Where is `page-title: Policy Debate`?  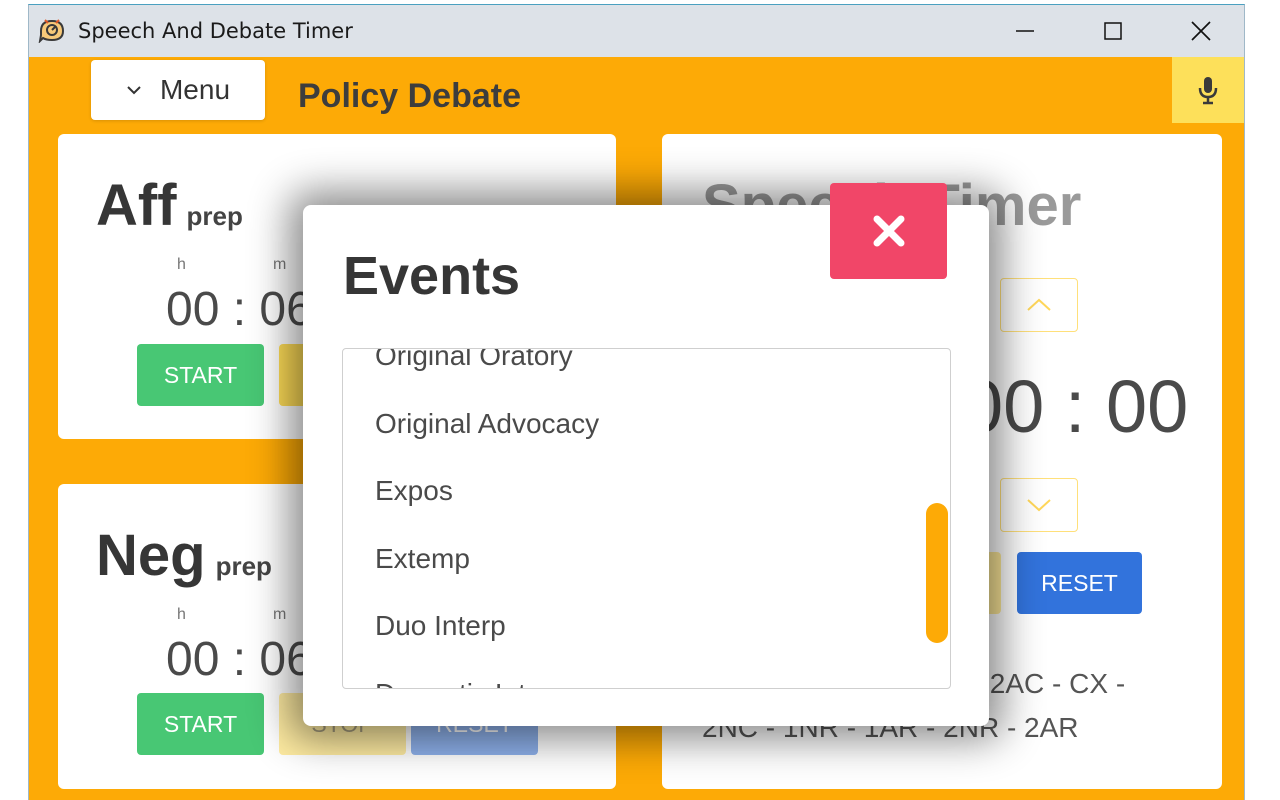
page-title: Policy Debate is located at coordinates (409, 96).